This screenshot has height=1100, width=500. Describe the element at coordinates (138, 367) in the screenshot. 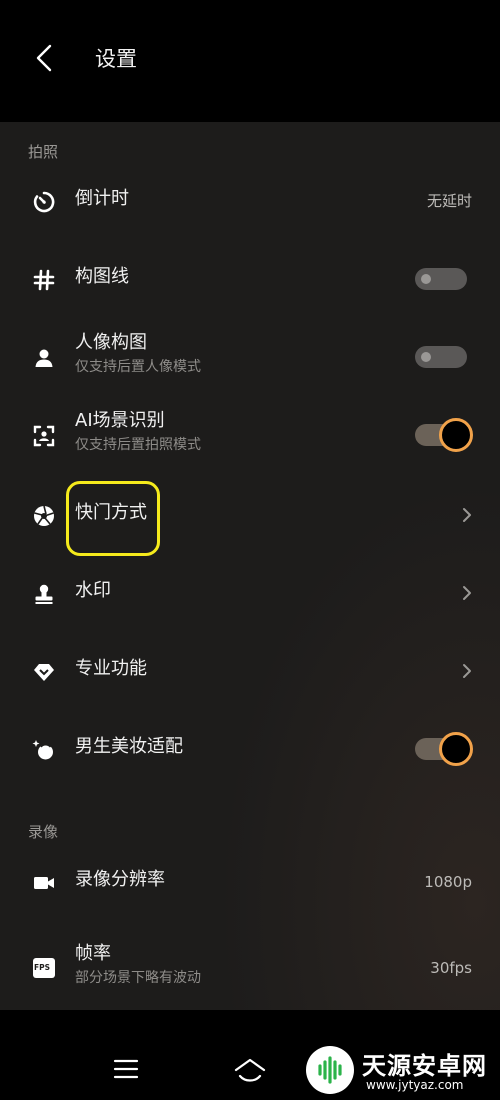

I see `setting-sublabel: 仅支持后置人像模式` at that location.